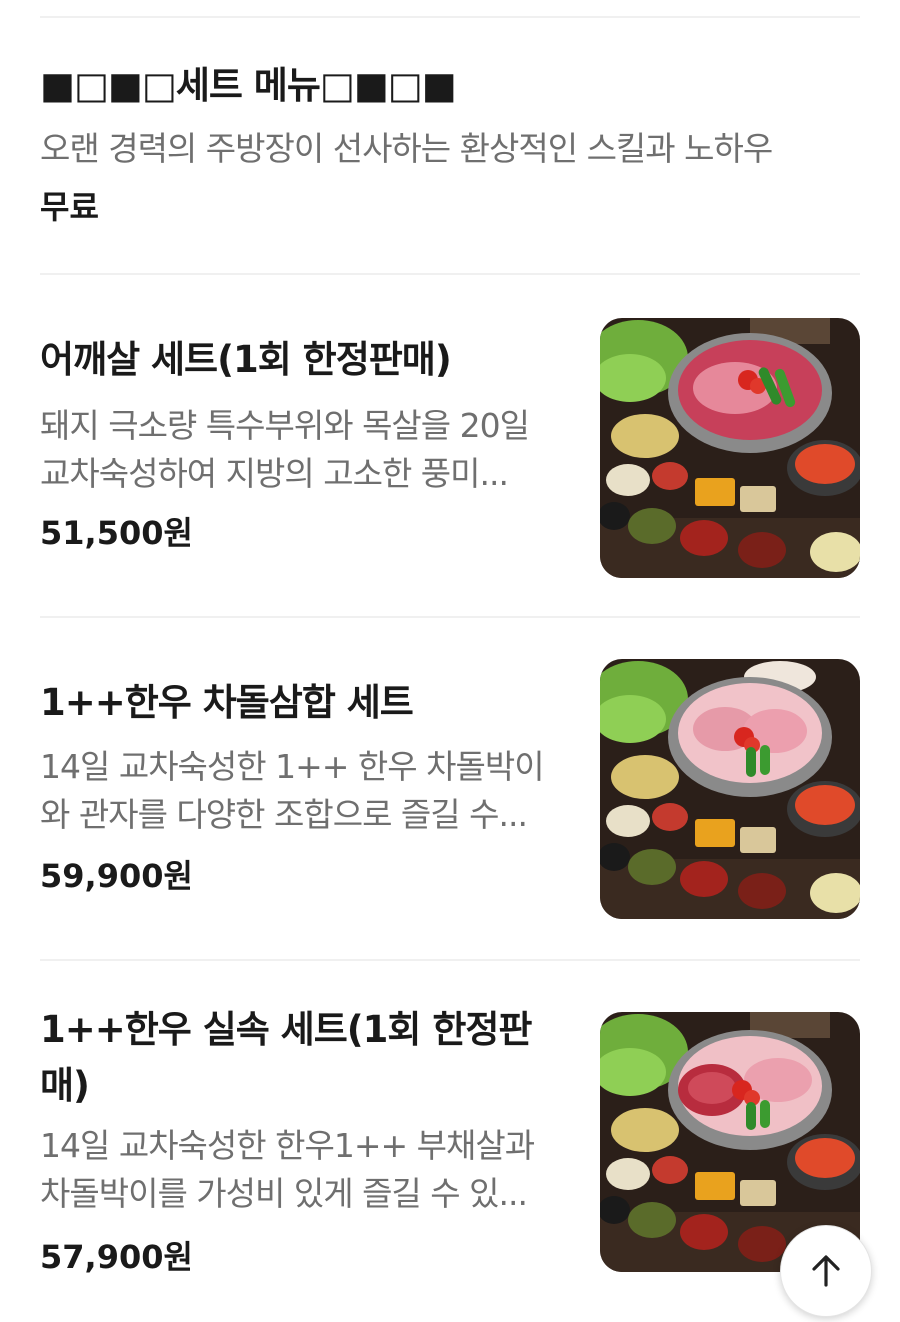  I want to click on pork-bbq-set-photo, so click(730, 448).